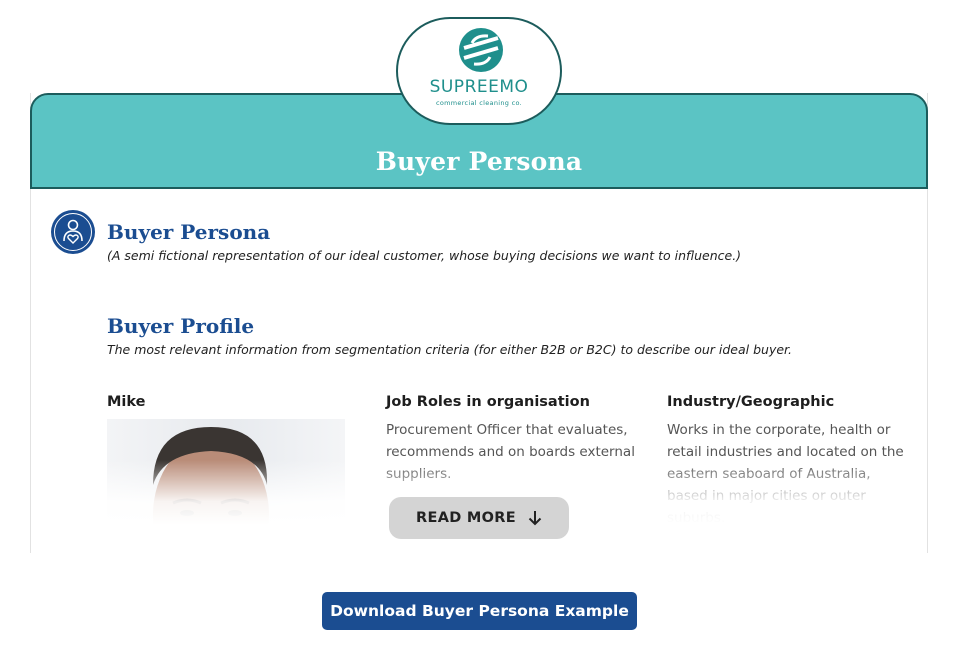 This screenshot has height=651, width=962. Describe the element at coordinates (181, 326) in the screenshot. I see `profile-heading: Buyer Profile` at that location.